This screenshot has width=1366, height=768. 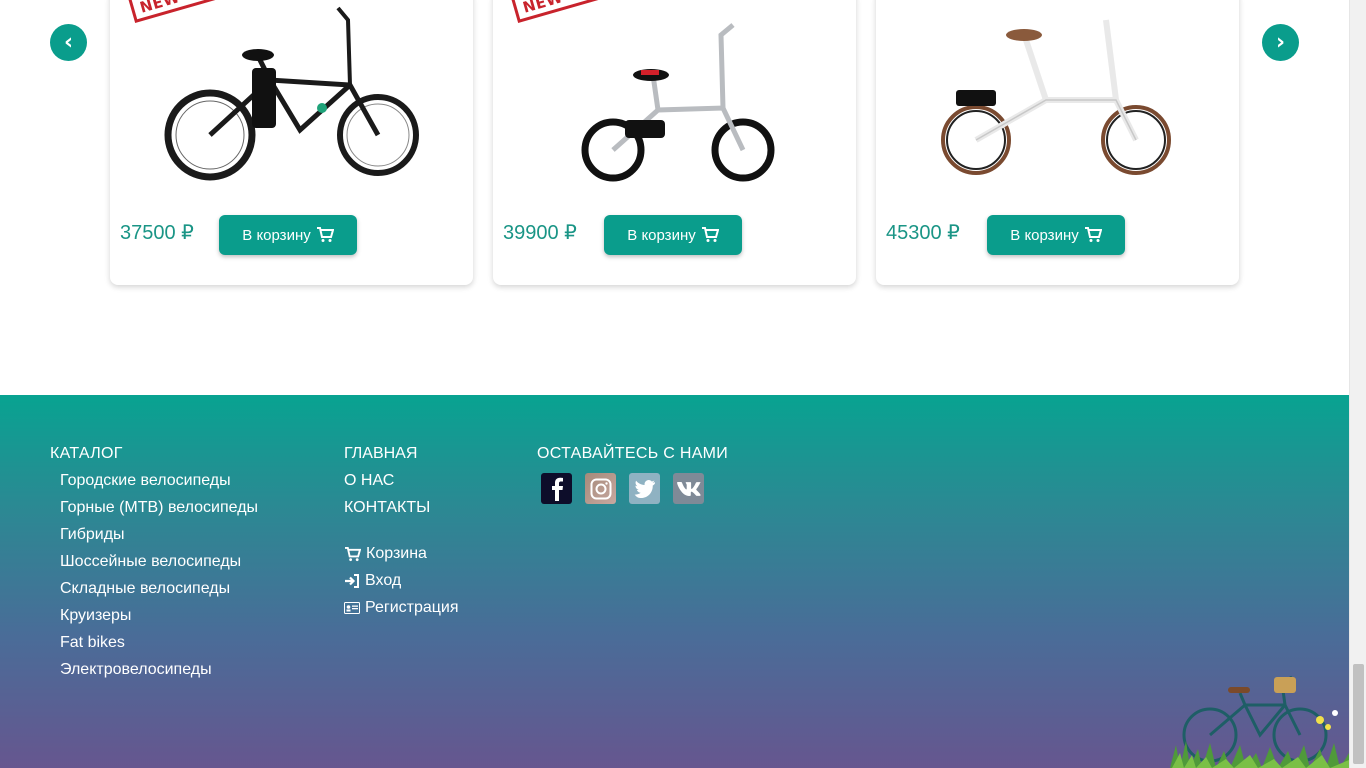 I want to click on vk-icon, so click(x=688, y=488).